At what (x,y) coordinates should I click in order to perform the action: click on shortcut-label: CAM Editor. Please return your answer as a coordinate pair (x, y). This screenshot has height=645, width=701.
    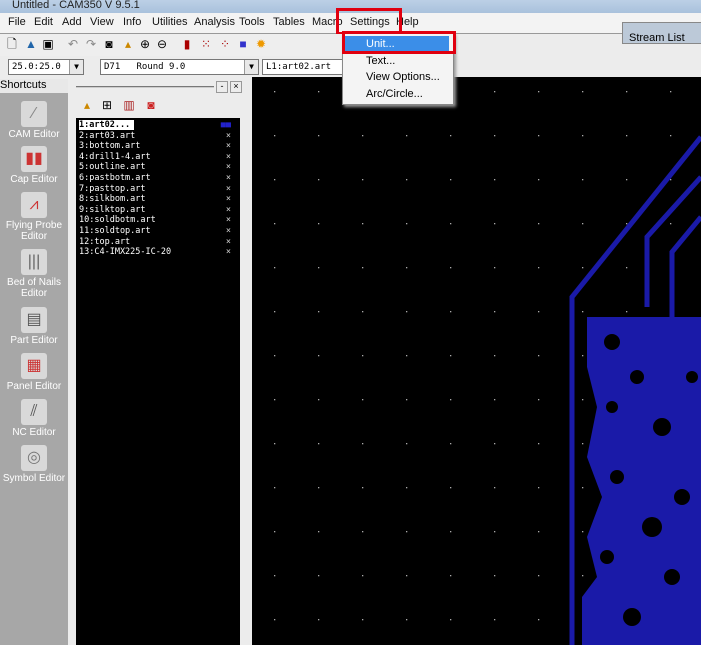
    Looking at the image, I should click on (34, 134).